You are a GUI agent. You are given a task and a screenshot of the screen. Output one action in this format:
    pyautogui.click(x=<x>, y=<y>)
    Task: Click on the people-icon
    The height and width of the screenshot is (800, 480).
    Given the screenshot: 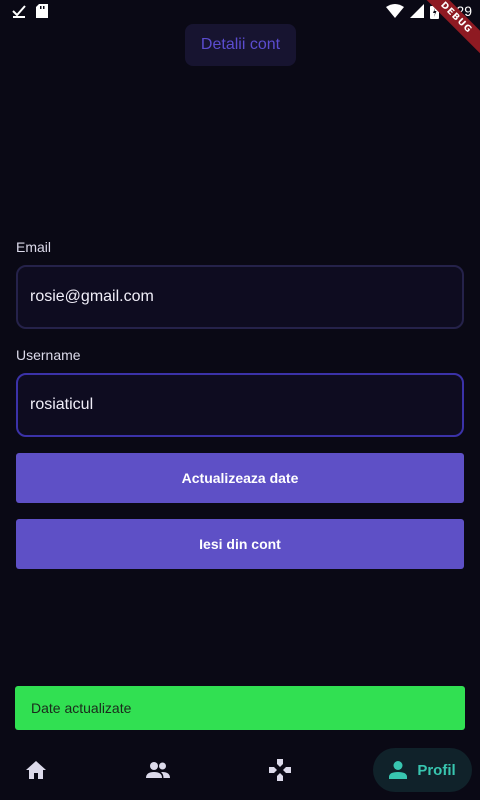 What is the action you would take?
    pyautogui.click(x=158, y=770)
    